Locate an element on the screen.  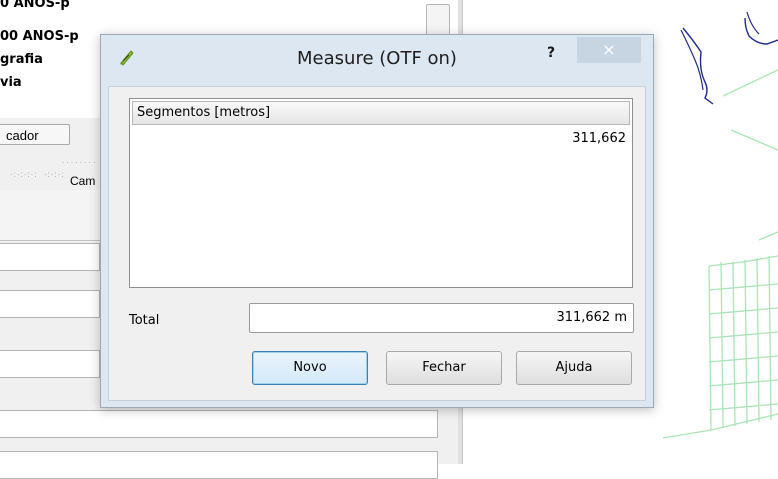
panel-box is located at coordinates (50, 215).